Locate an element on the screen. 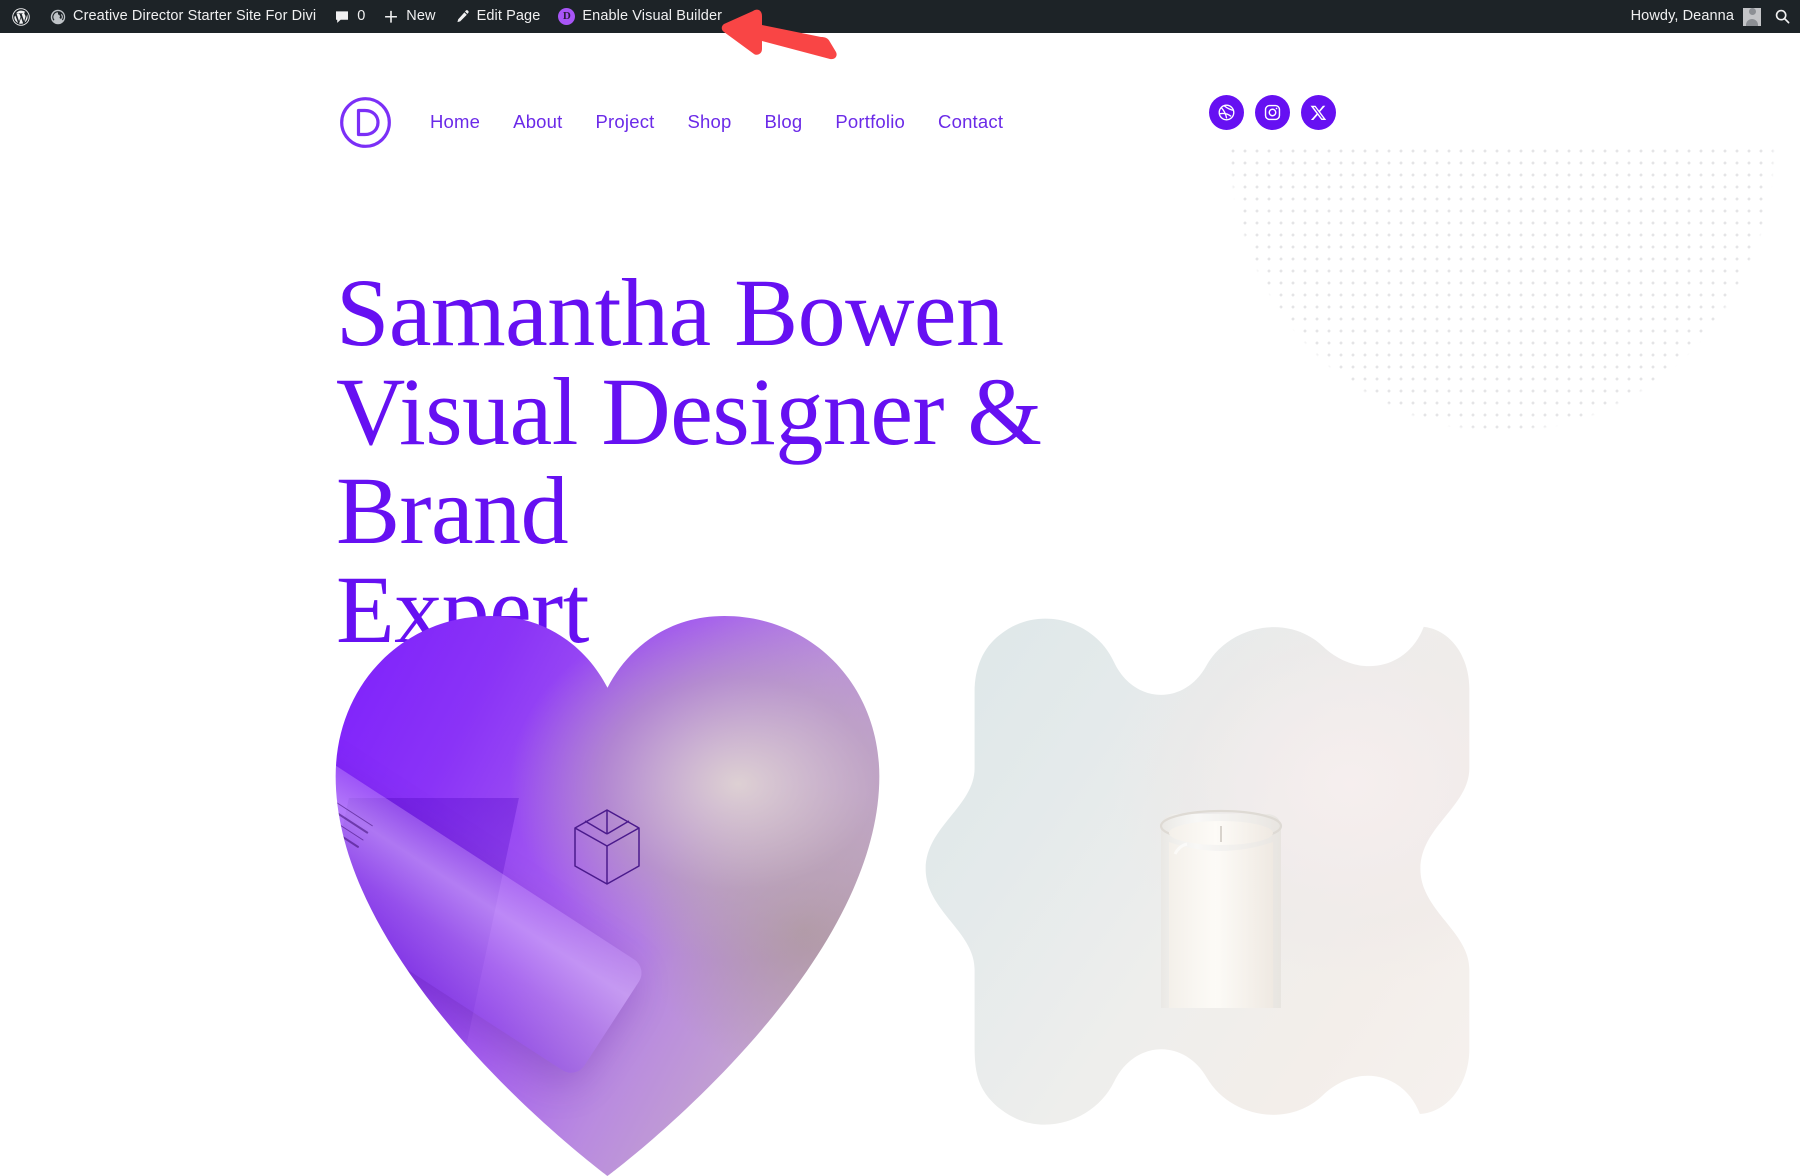 This screenshot has width=1800, height=1176. howdy-label: Howdy, Deanna is located at coordinates (1682, 16).